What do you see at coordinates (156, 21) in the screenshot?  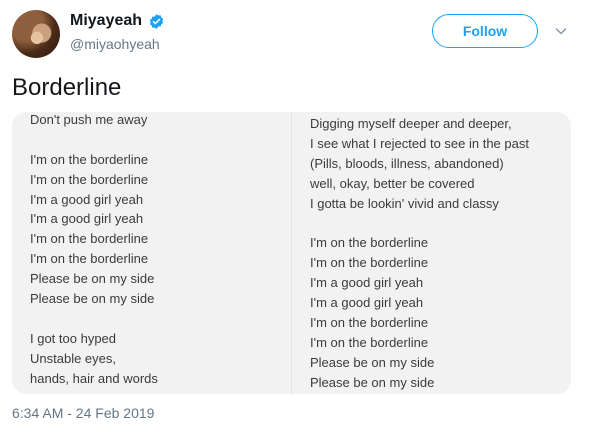 I see `verified-badge-icon` at bounding box center [156, 21].